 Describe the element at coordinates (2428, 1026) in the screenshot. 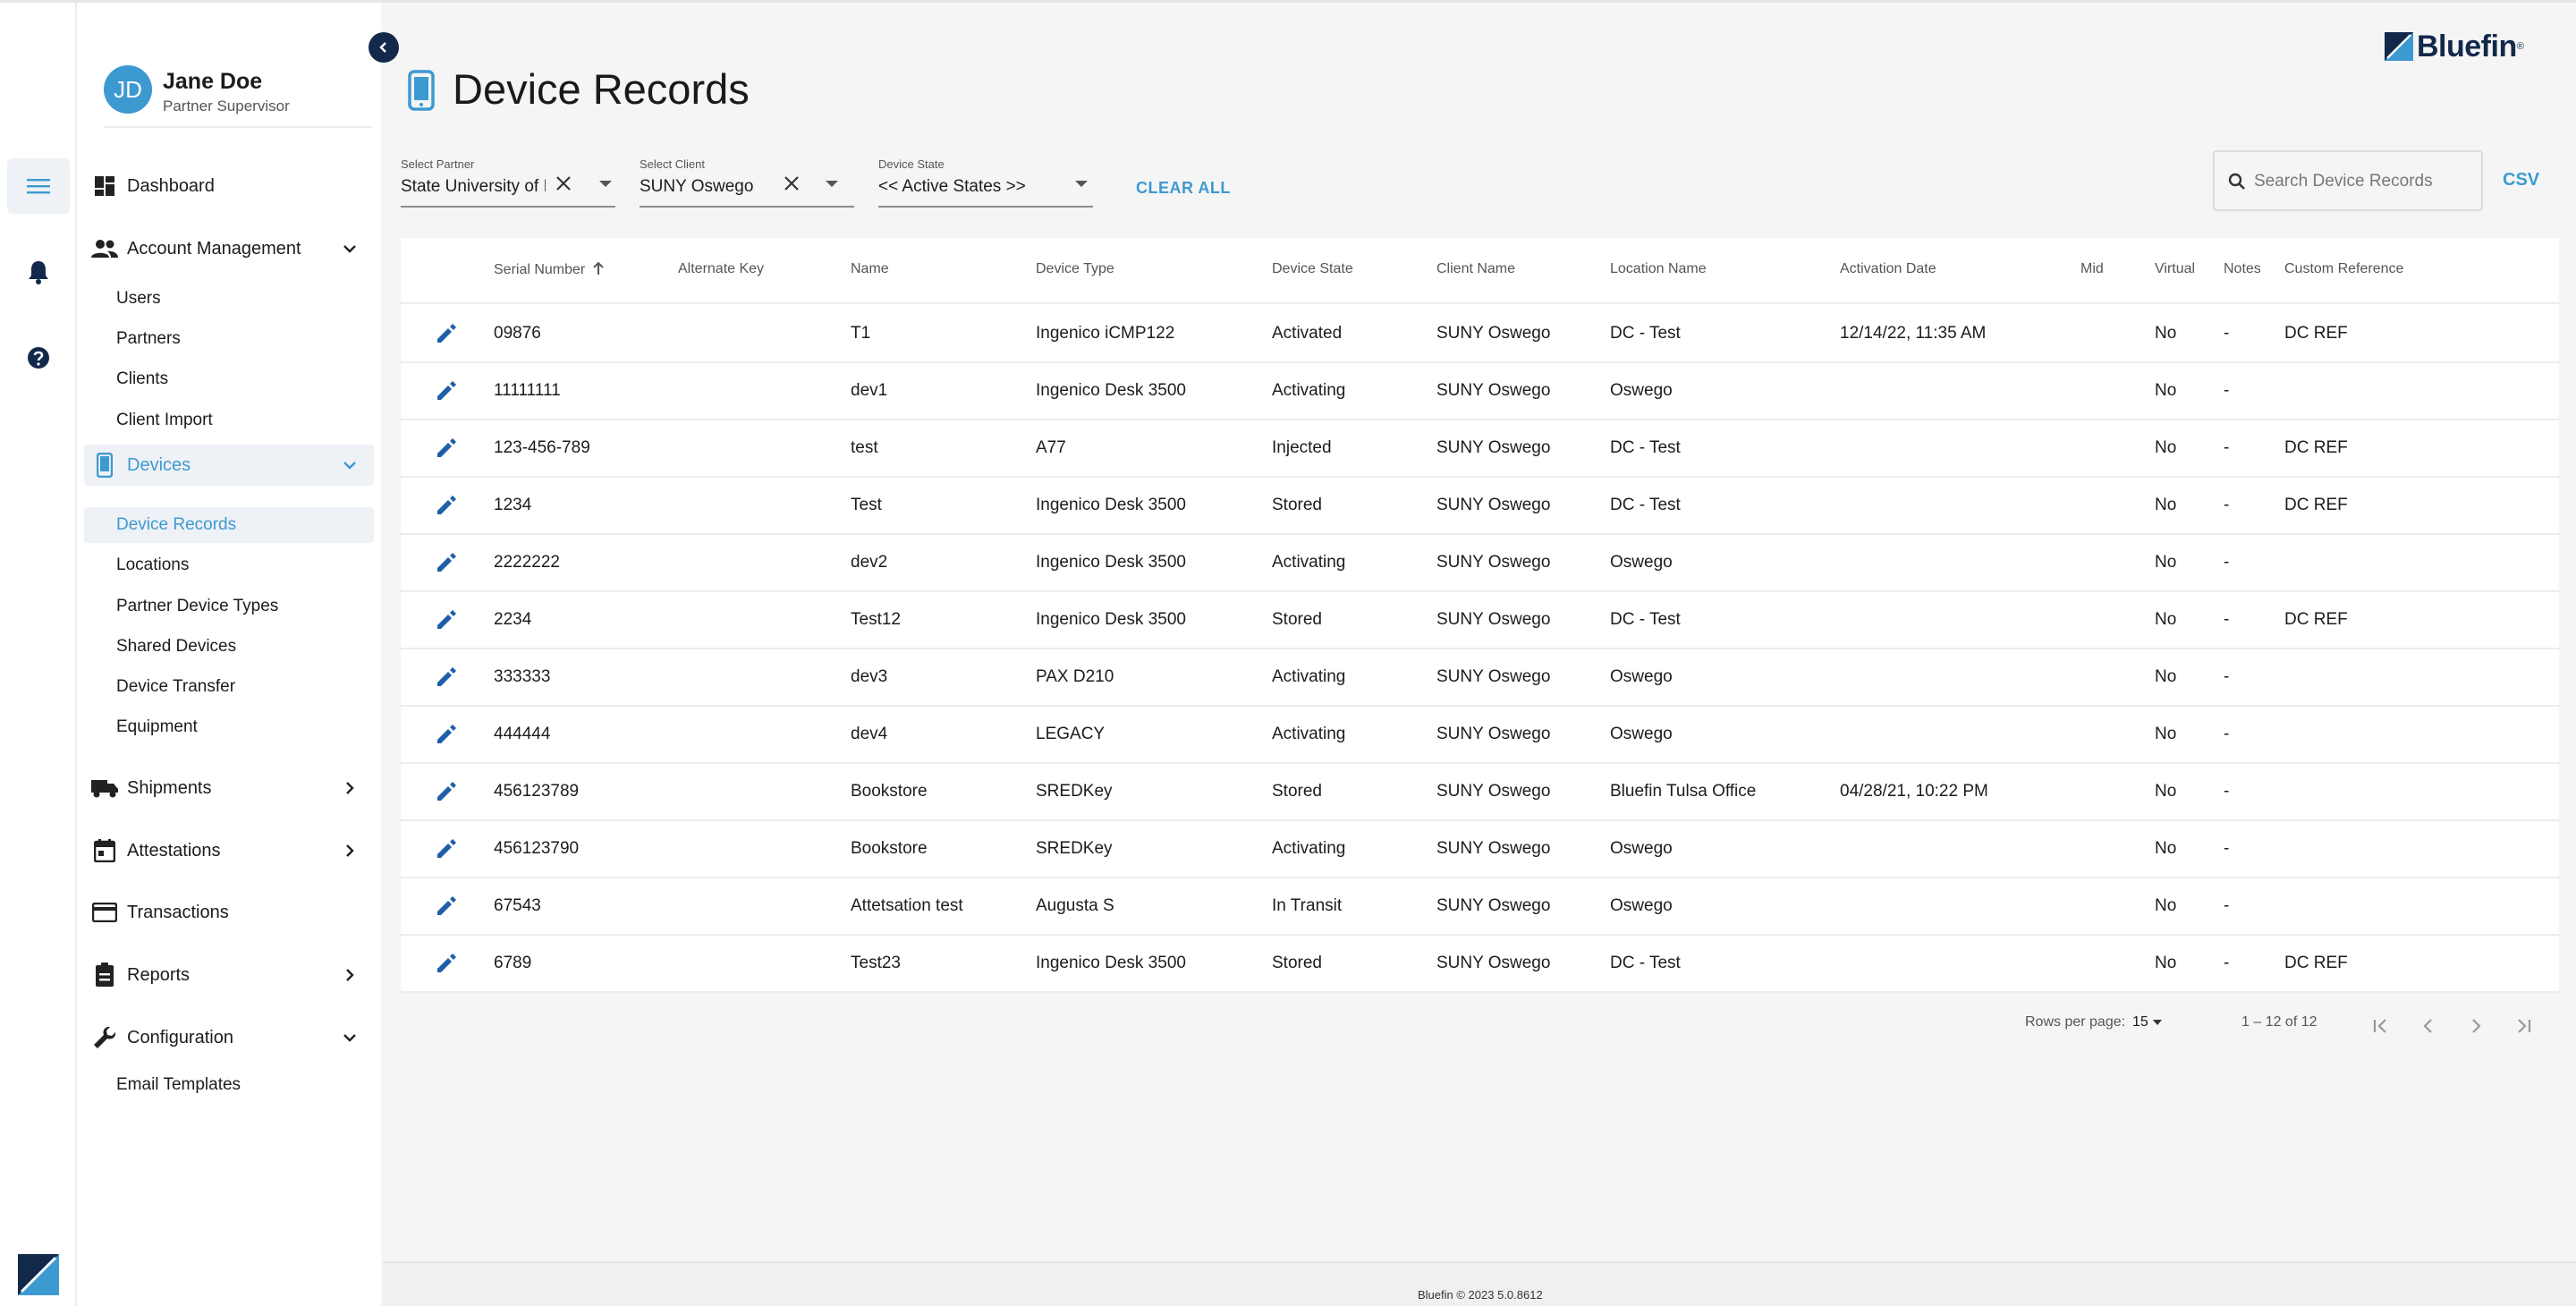

I see `previous-page-icon` at that location.